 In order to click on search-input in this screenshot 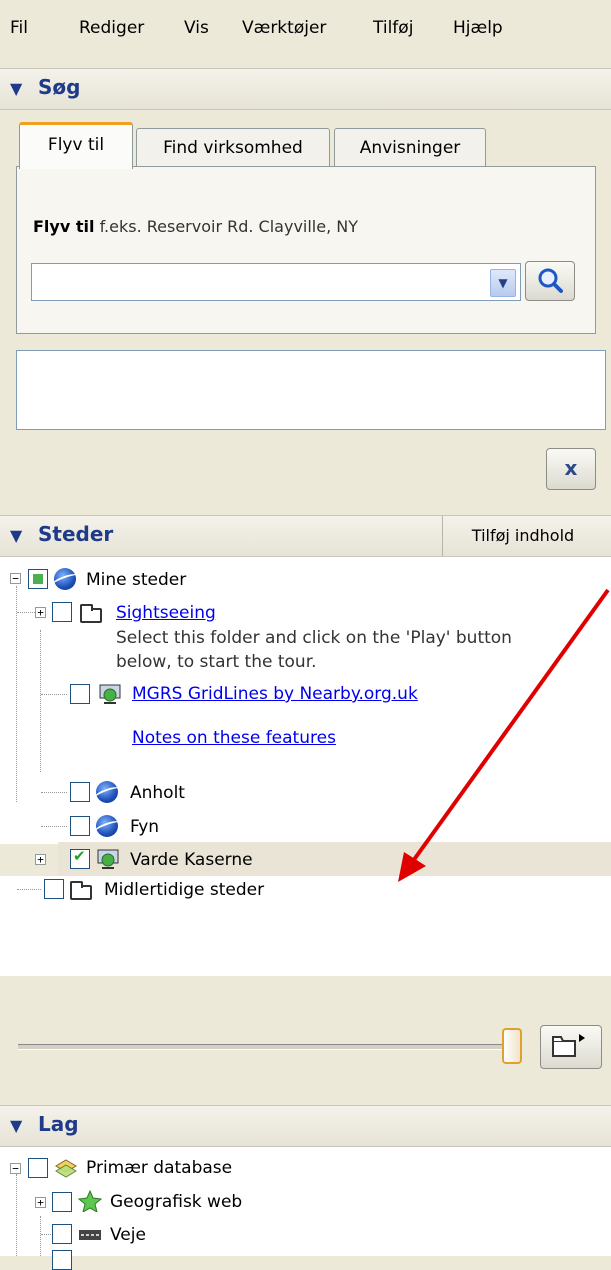, I will do `click(256, 282)`.